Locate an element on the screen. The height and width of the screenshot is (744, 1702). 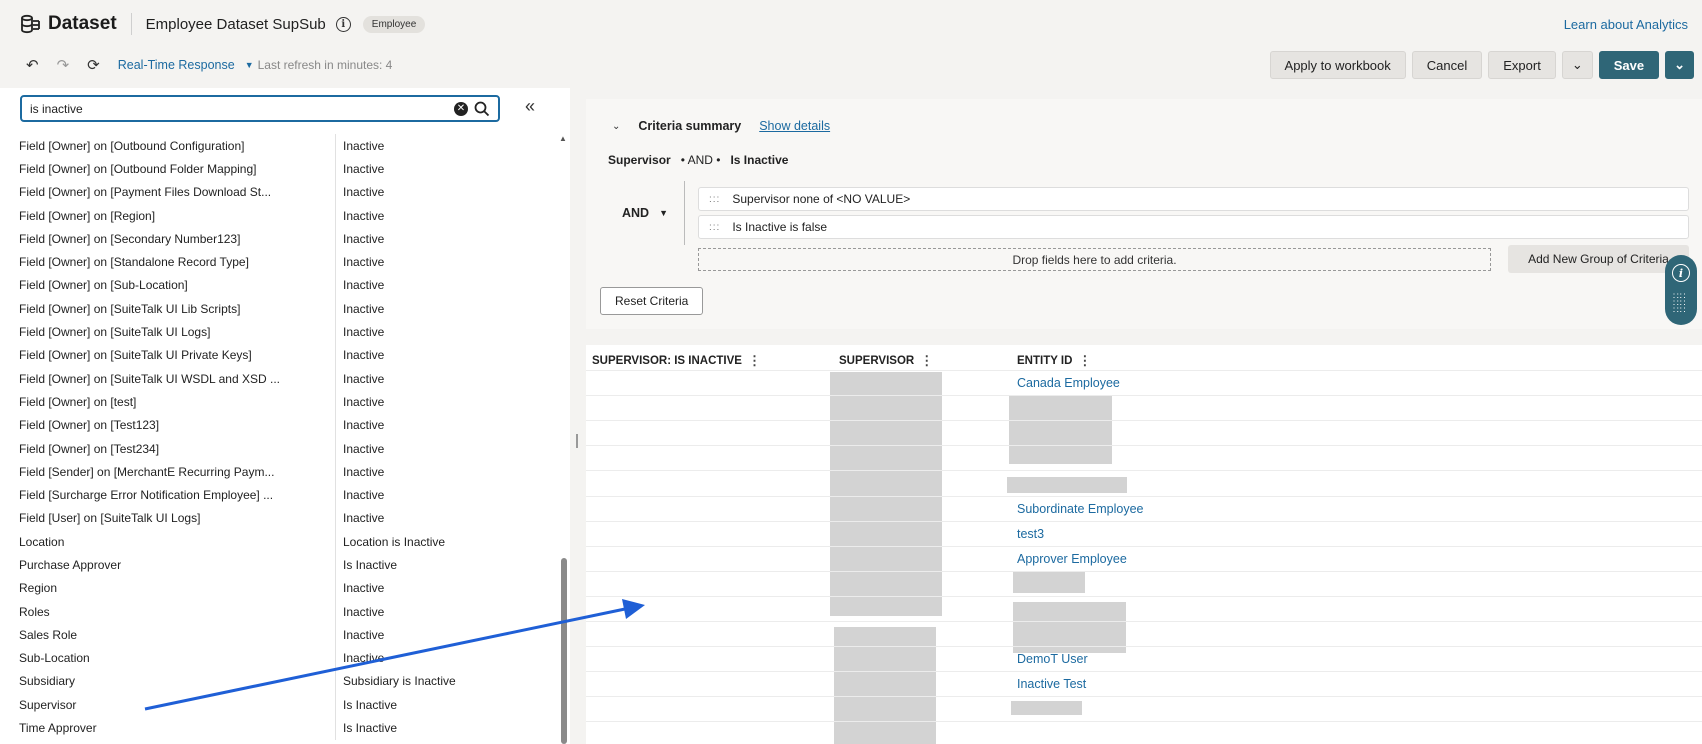
list-item: Location Location is Inactive is located at coordinates (280, 542).